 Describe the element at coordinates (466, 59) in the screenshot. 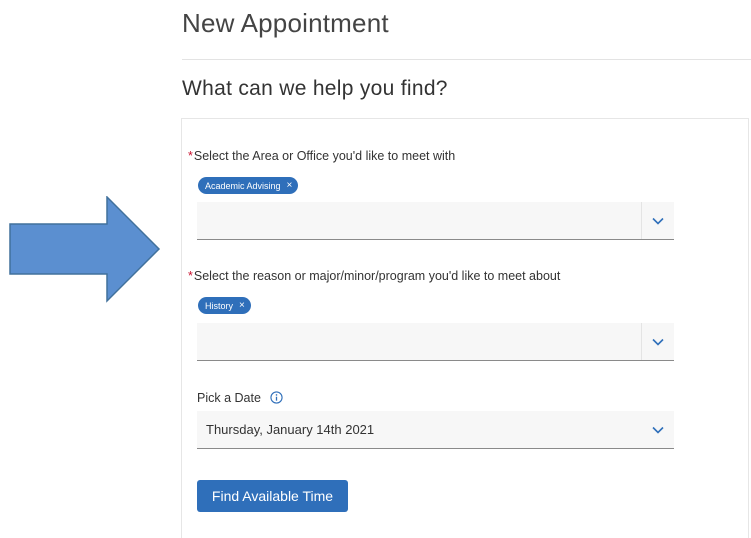

I see `title-divider` at that location.